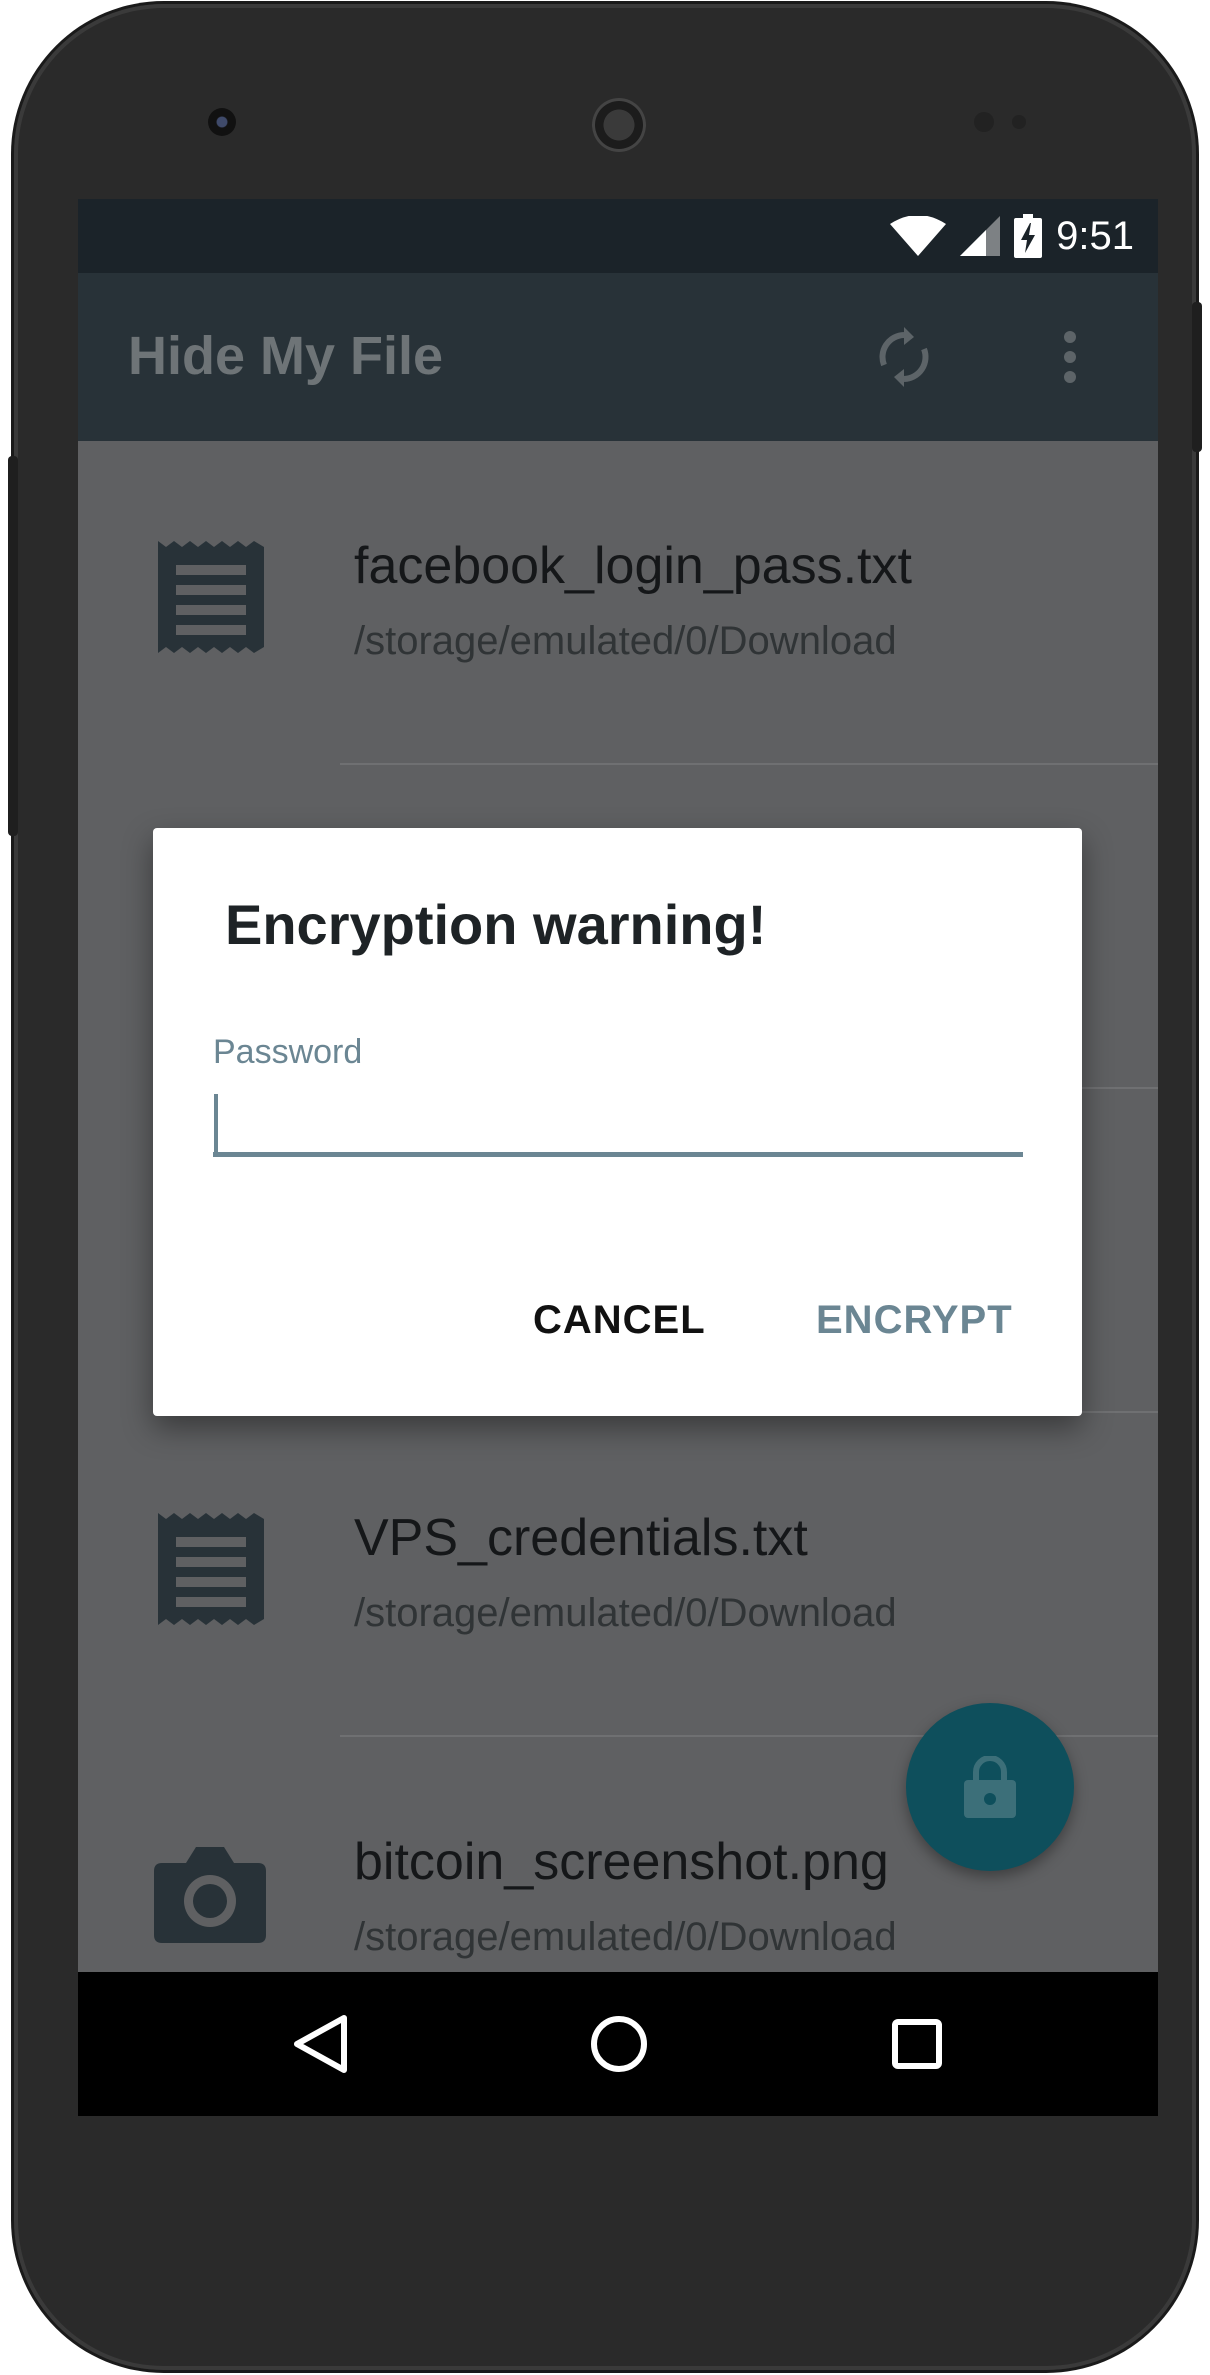  I want to click on password-input, so click(618, 1121).